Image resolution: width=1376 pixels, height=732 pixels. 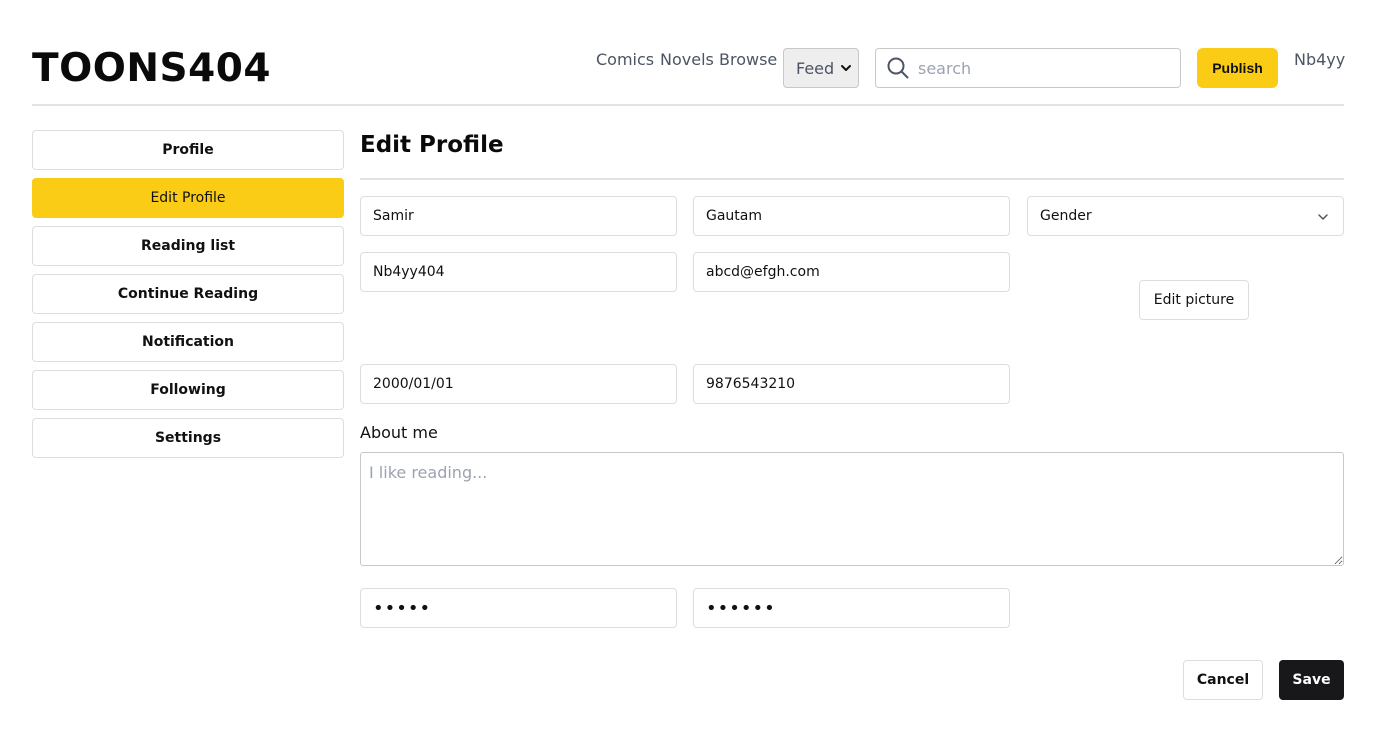 I want to click on title-divider, so click(x=852, y=179).